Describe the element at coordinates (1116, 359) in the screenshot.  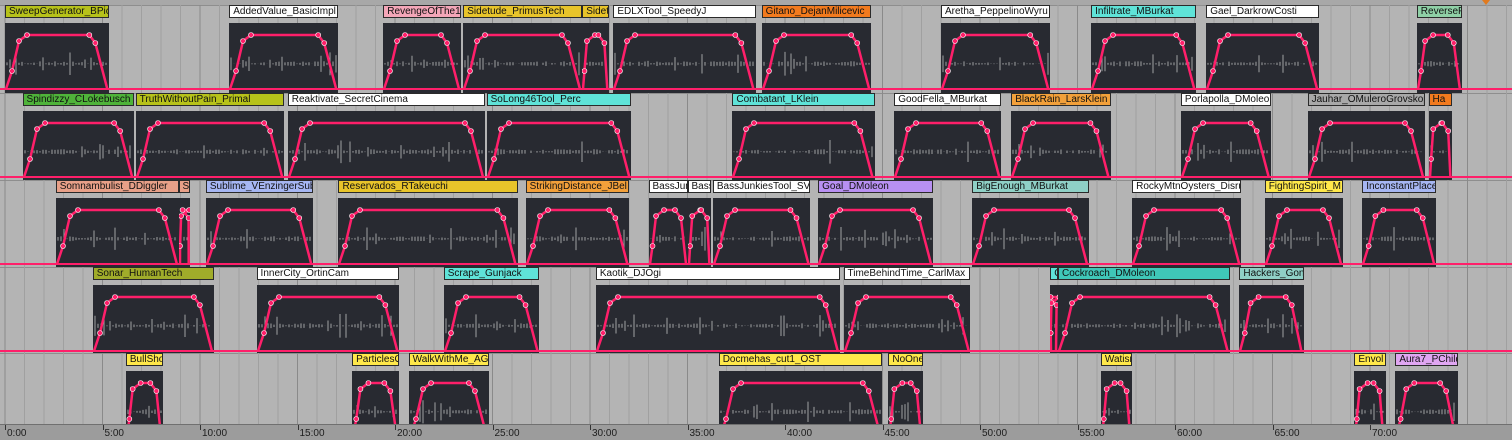
I see `clip-name: Watism` at that location.